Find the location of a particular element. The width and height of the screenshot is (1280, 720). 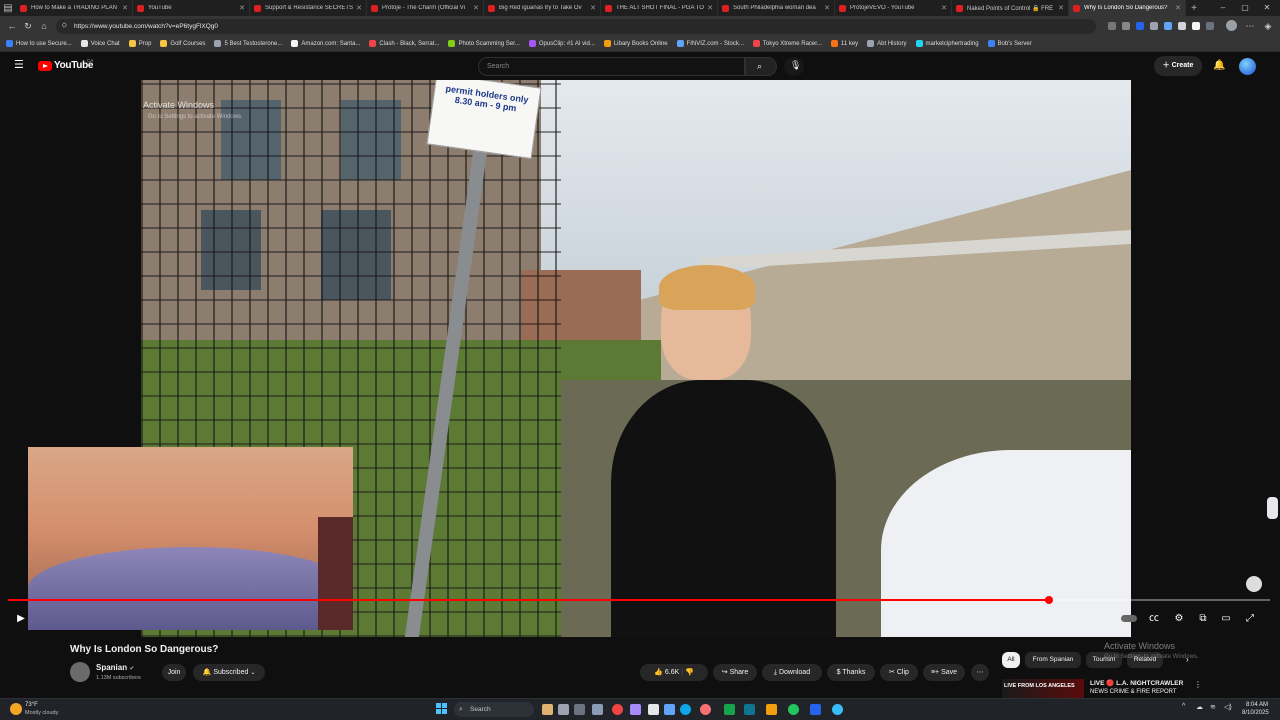

recommendation-title: LIVE 🔴 L.A. NIGHTCRAWLER is located at coordinates (1136, 683).